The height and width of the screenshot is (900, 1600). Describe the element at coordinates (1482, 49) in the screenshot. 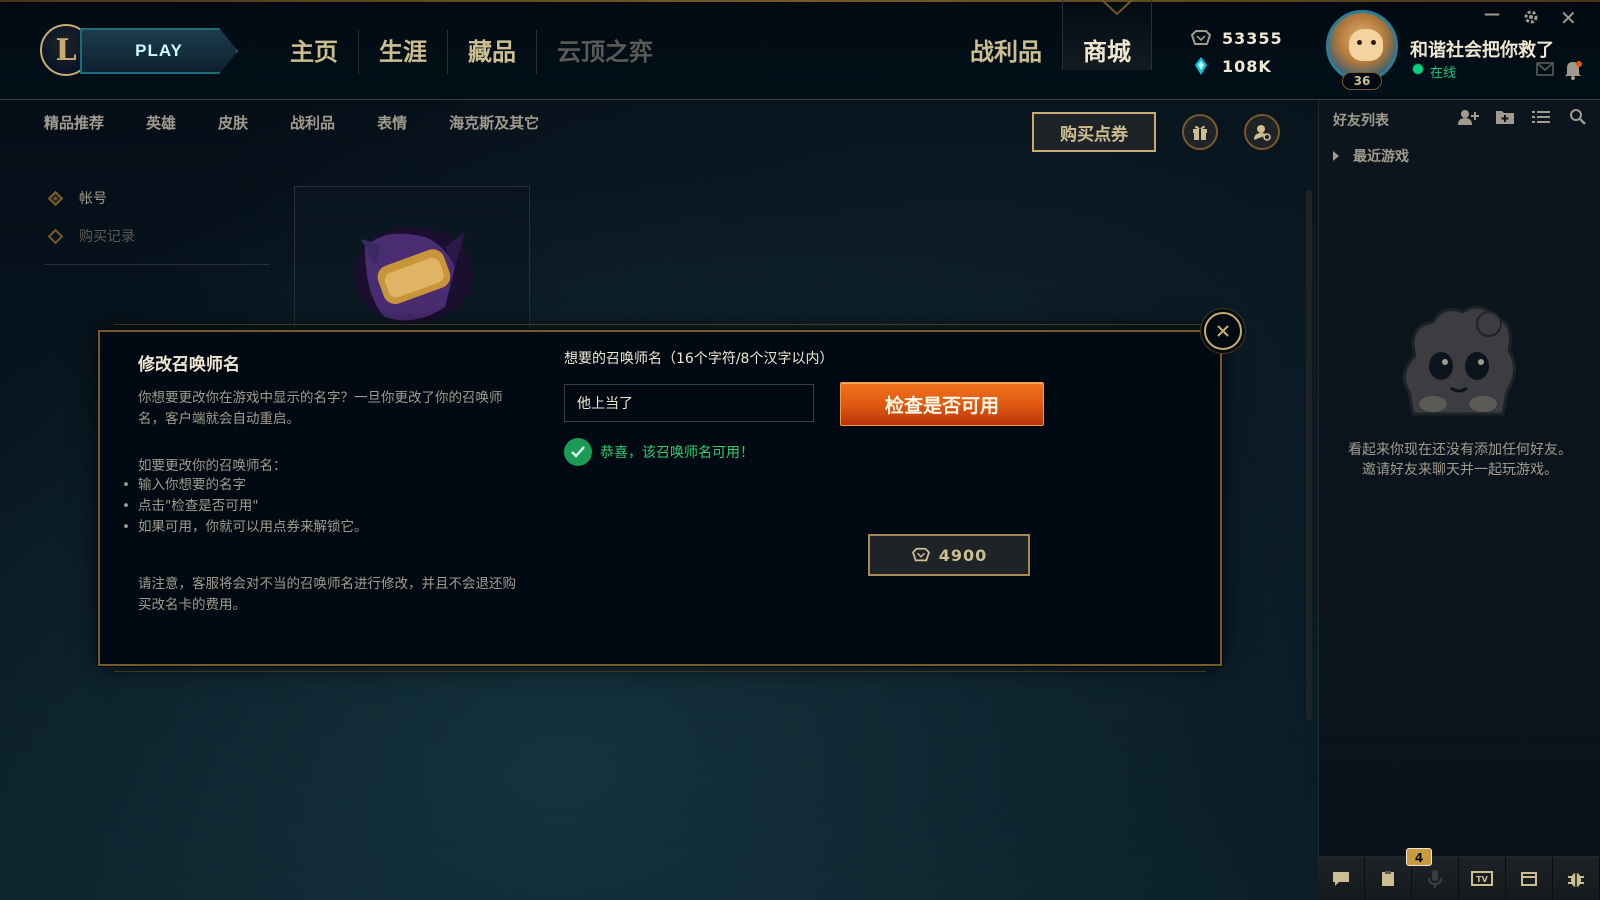

I see `summoner-name: 和谐社会把你救了` at that location.